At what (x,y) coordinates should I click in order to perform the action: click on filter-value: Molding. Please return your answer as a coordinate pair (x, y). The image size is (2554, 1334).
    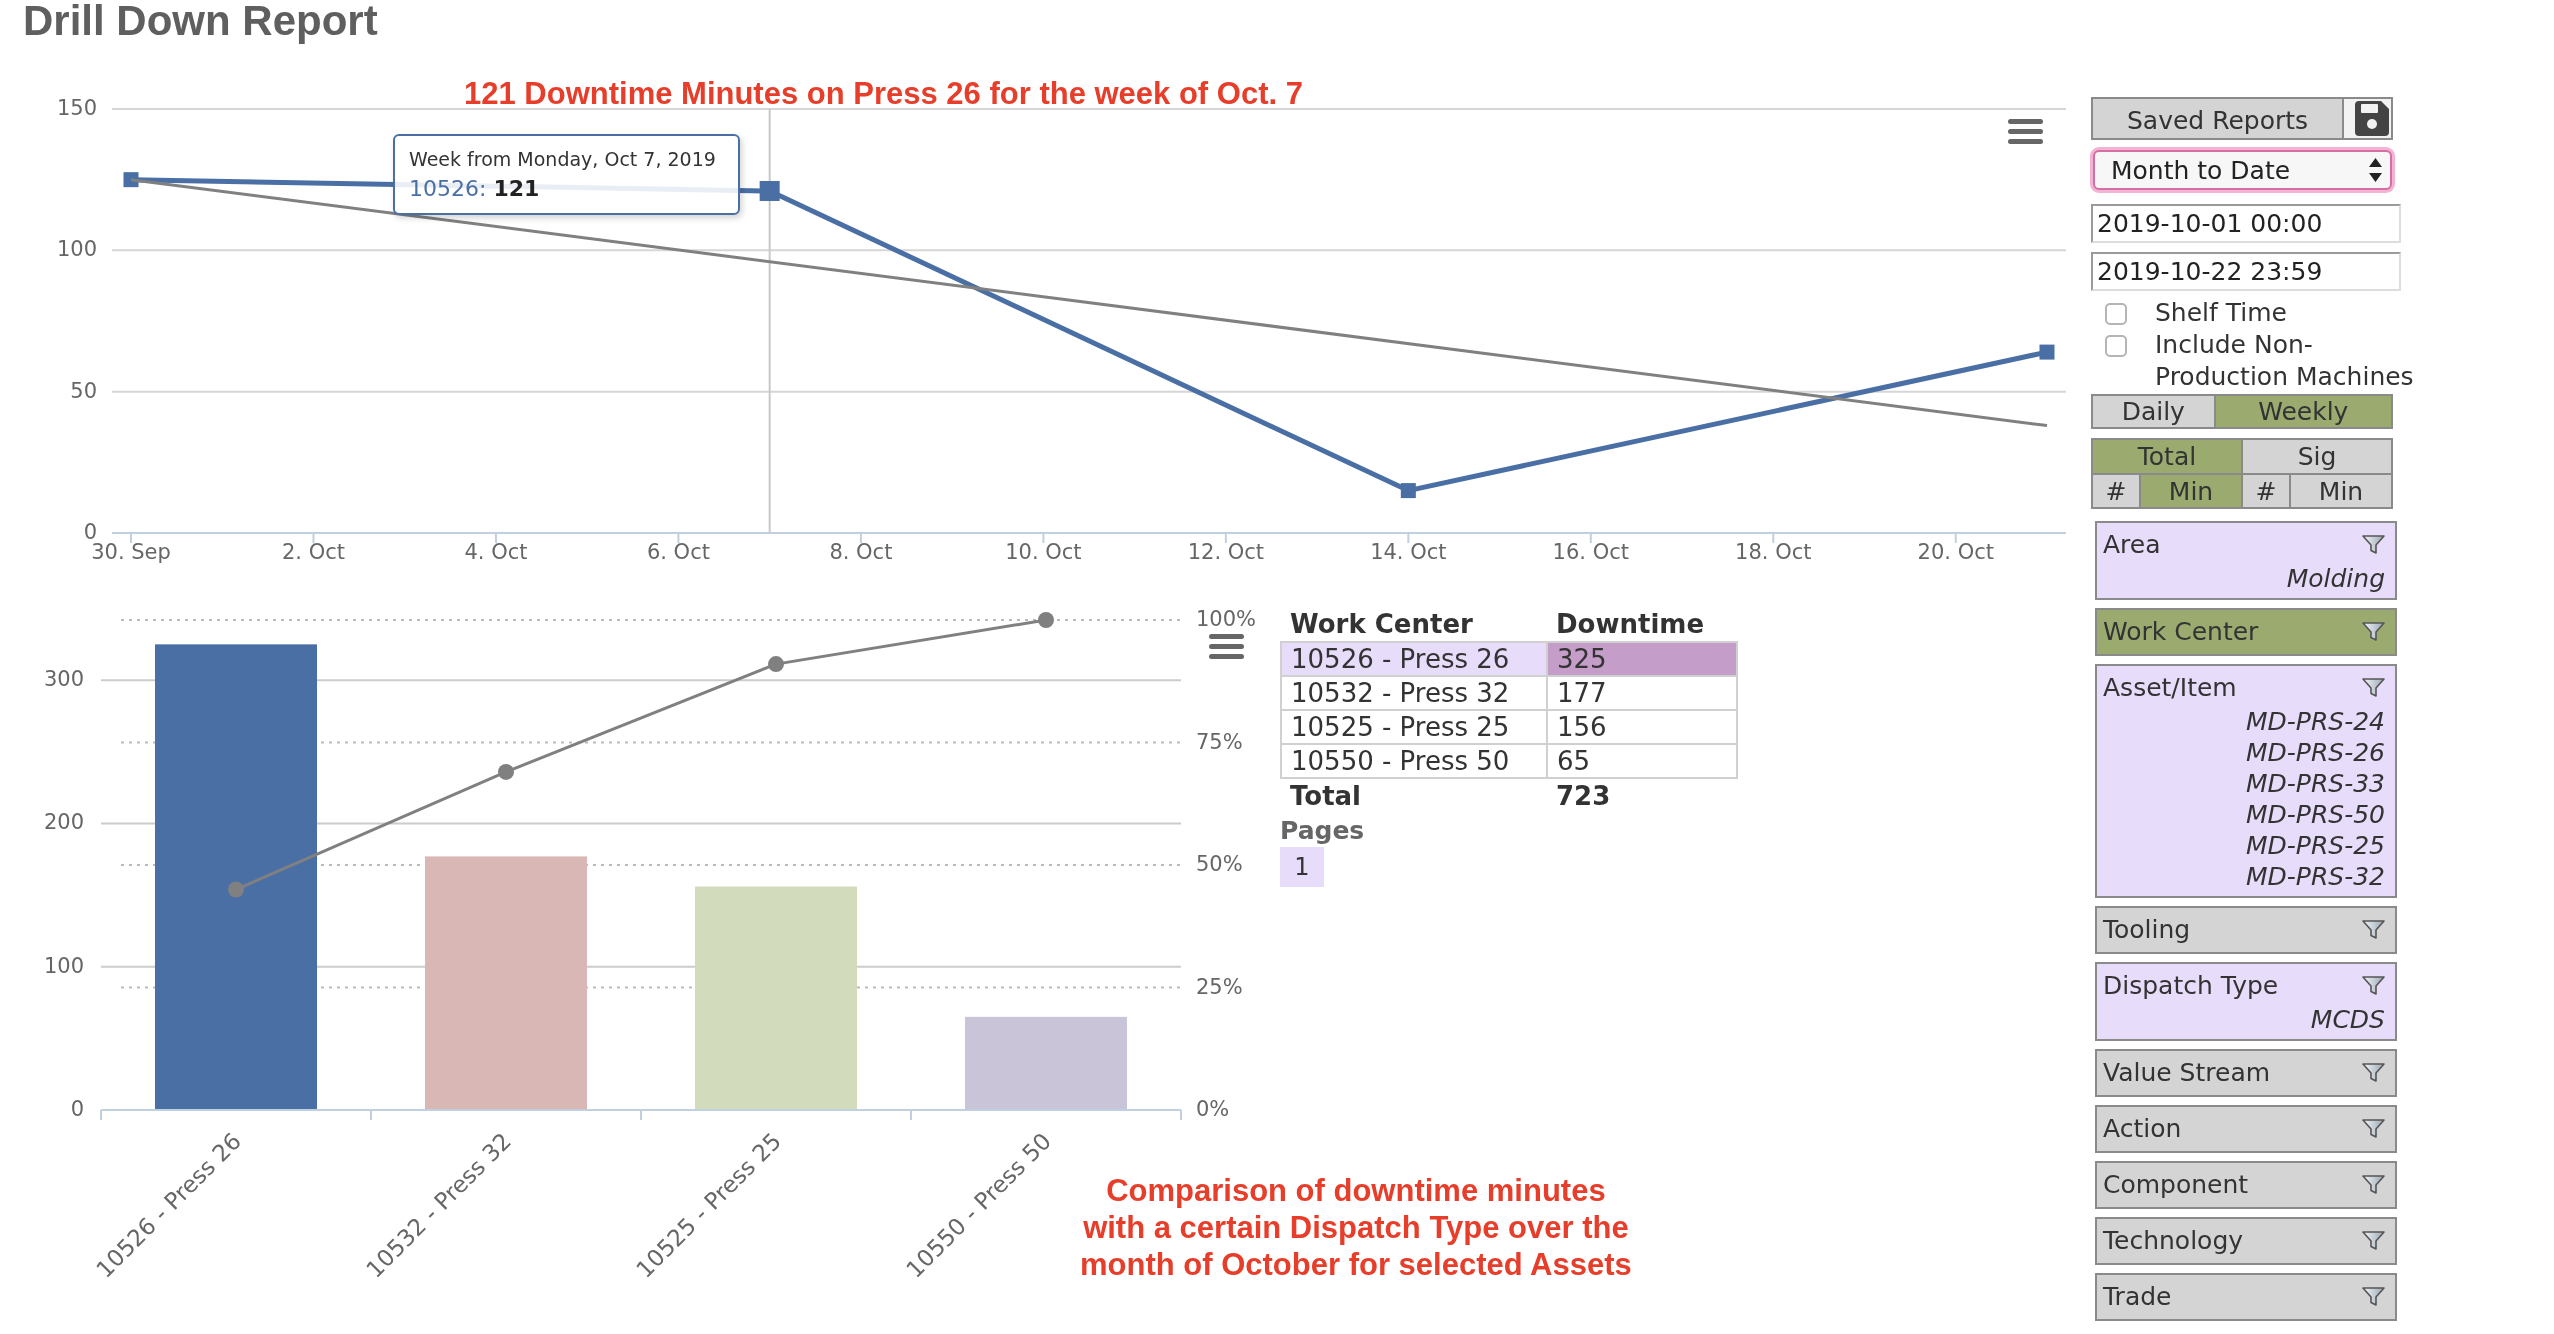
    Looking at the image, I should click on (2335, 578).